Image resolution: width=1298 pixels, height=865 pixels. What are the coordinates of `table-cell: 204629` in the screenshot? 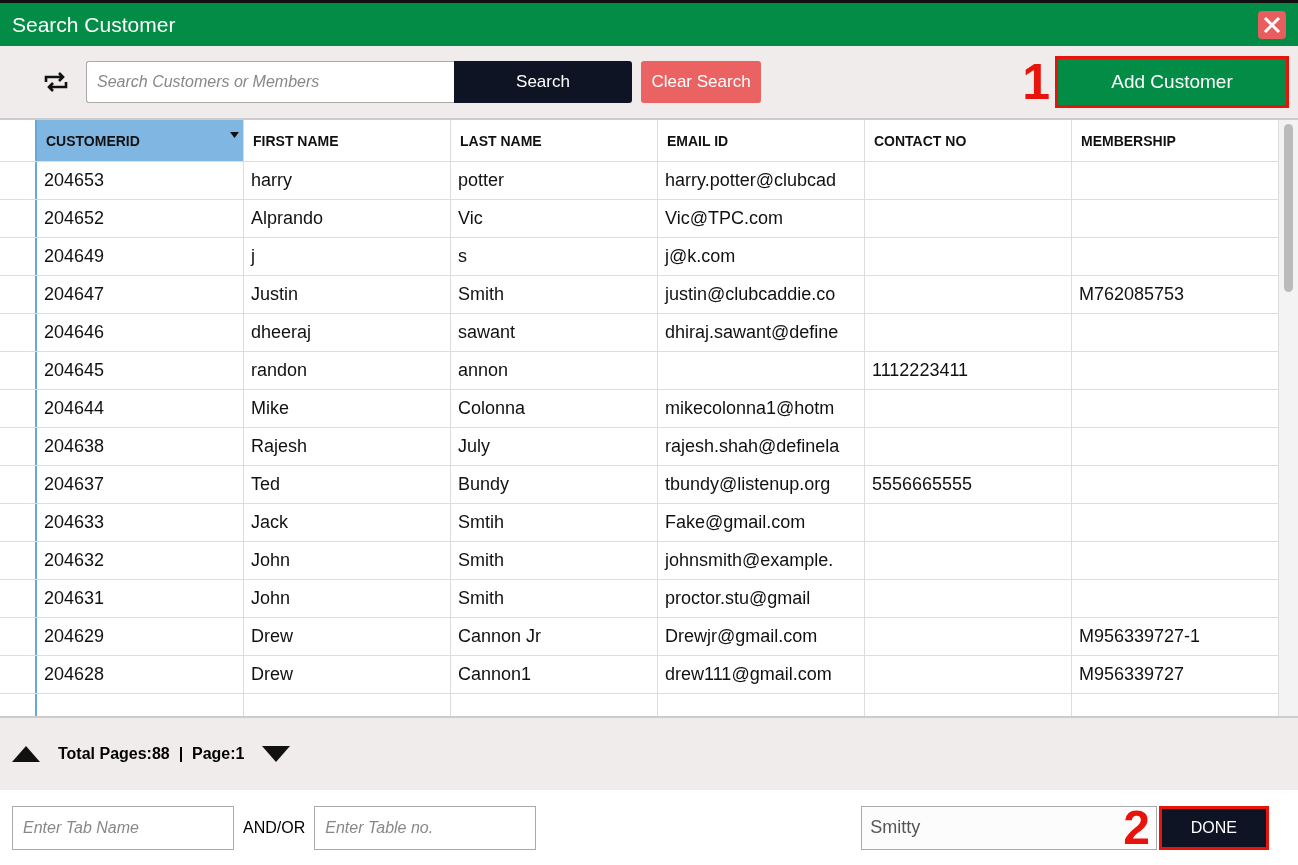 It's located at (140, 636).